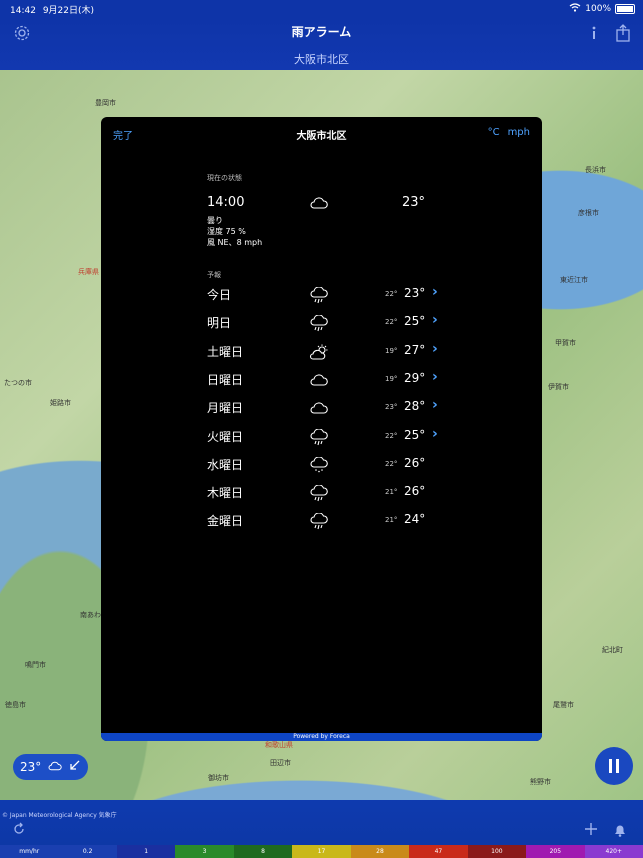 This screenshot has width=643, height=858. What do you see at coordinates (598, 9) in the screenshot?
I see `battery-percent: 100%` at bounding box center [598, 9].